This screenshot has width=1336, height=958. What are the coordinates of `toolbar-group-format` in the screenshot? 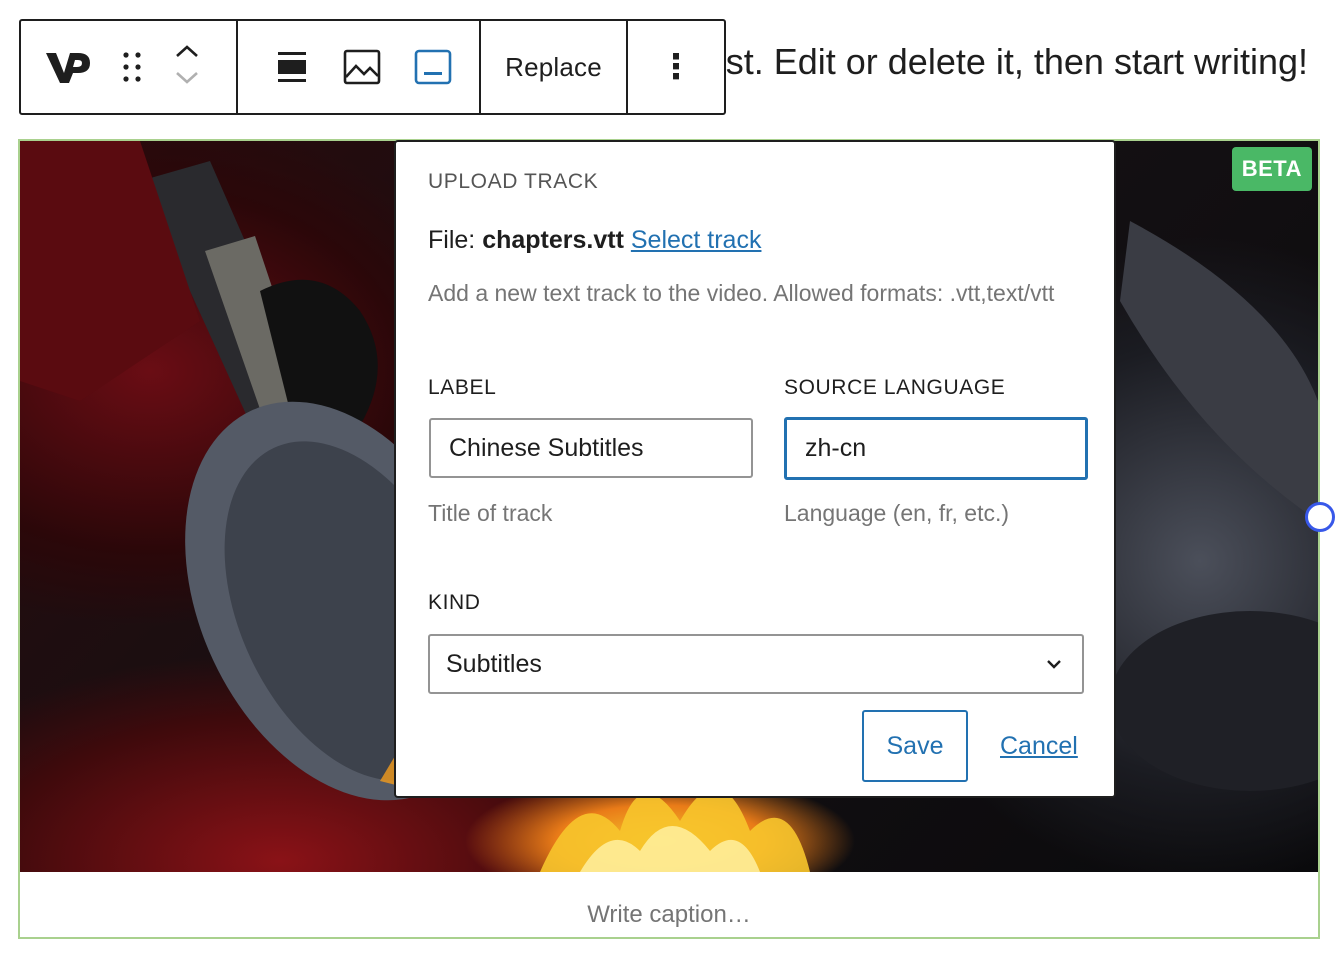 It's located at (359, 67).